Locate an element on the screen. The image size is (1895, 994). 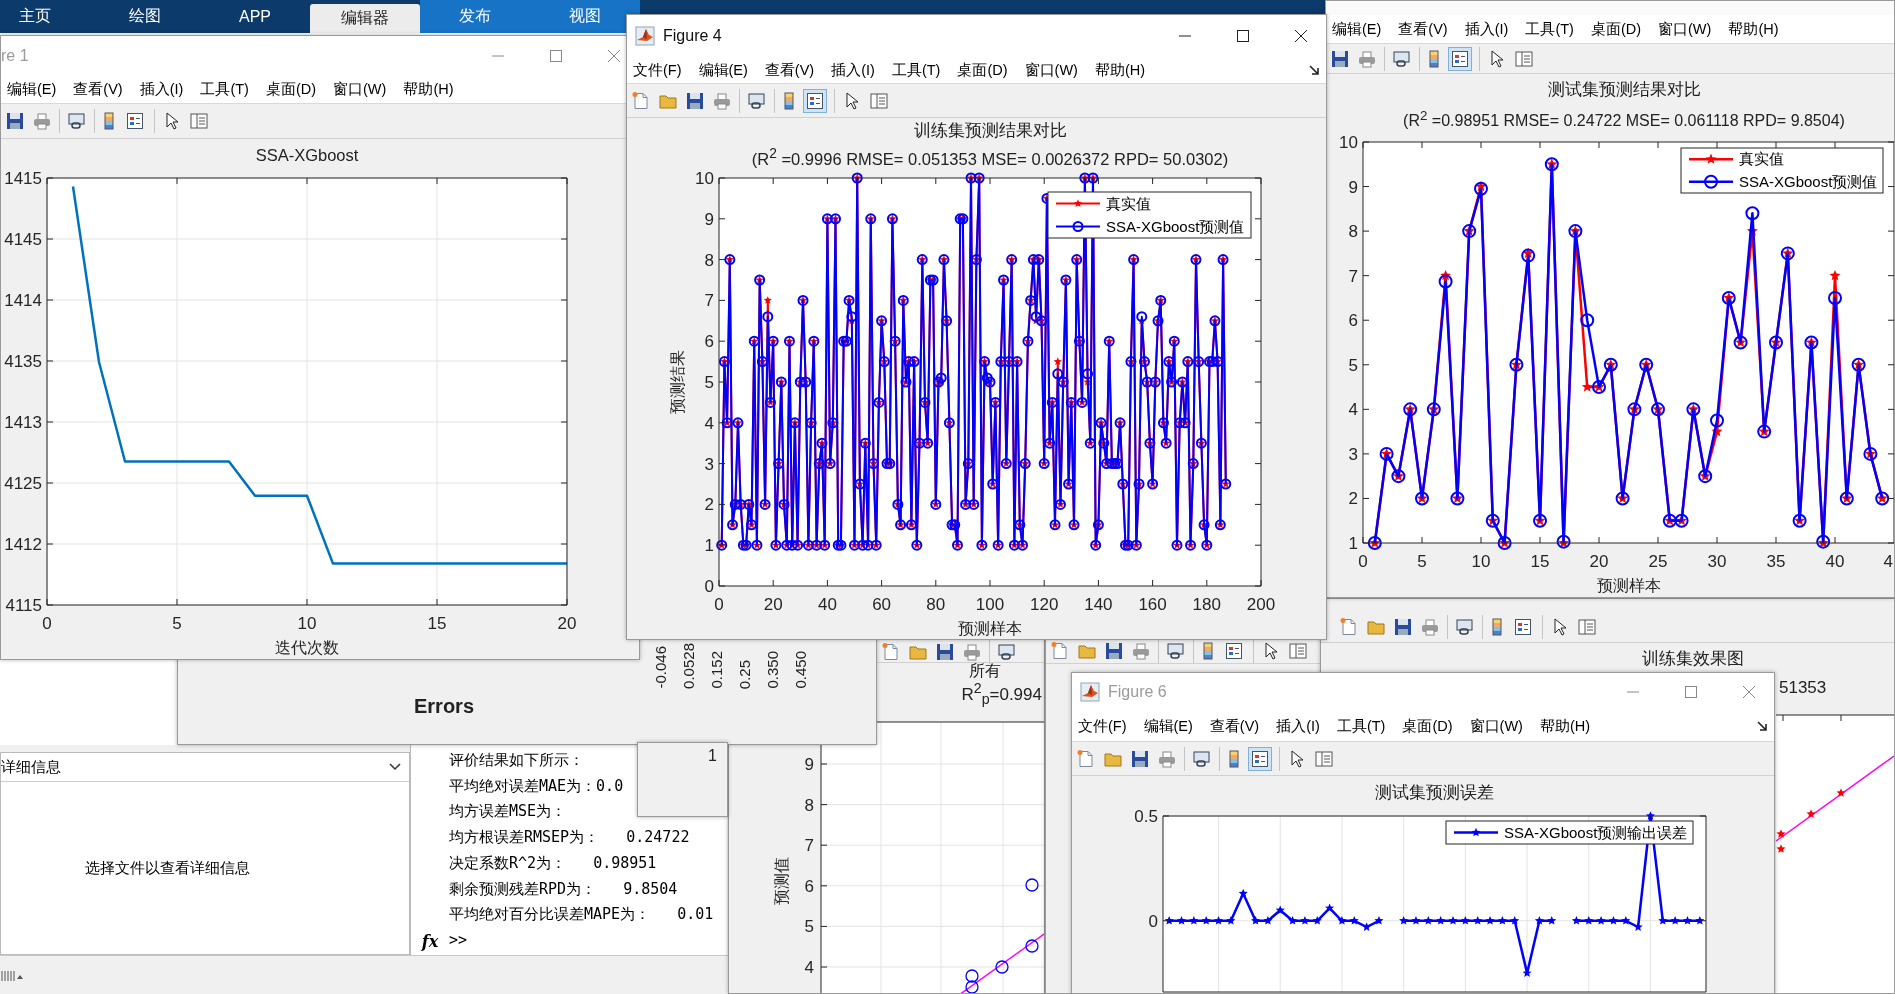
chart-title: SSA-XGboost is located at coordinates (307, 155).